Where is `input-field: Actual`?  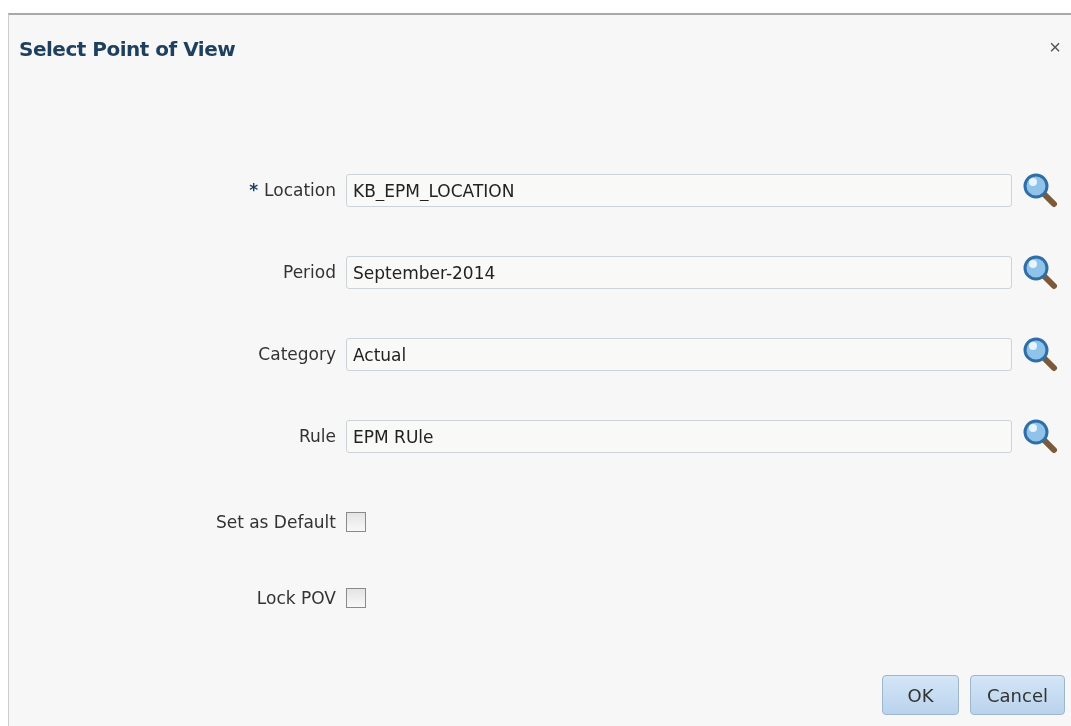
input-field: Actual is located at coordinates (679, 354).